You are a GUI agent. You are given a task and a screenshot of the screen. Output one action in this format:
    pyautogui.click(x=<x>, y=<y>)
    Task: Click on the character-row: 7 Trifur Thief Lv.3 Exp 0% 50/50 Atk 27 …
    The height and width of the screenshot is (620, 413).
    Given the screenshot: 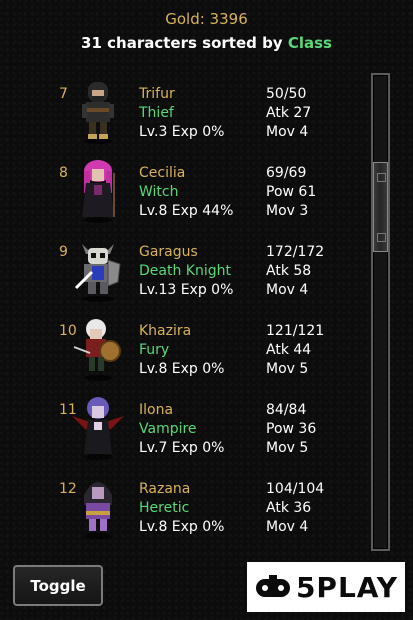 What is the action you would take?
    pyautogui.click(x=180, y=119)
    